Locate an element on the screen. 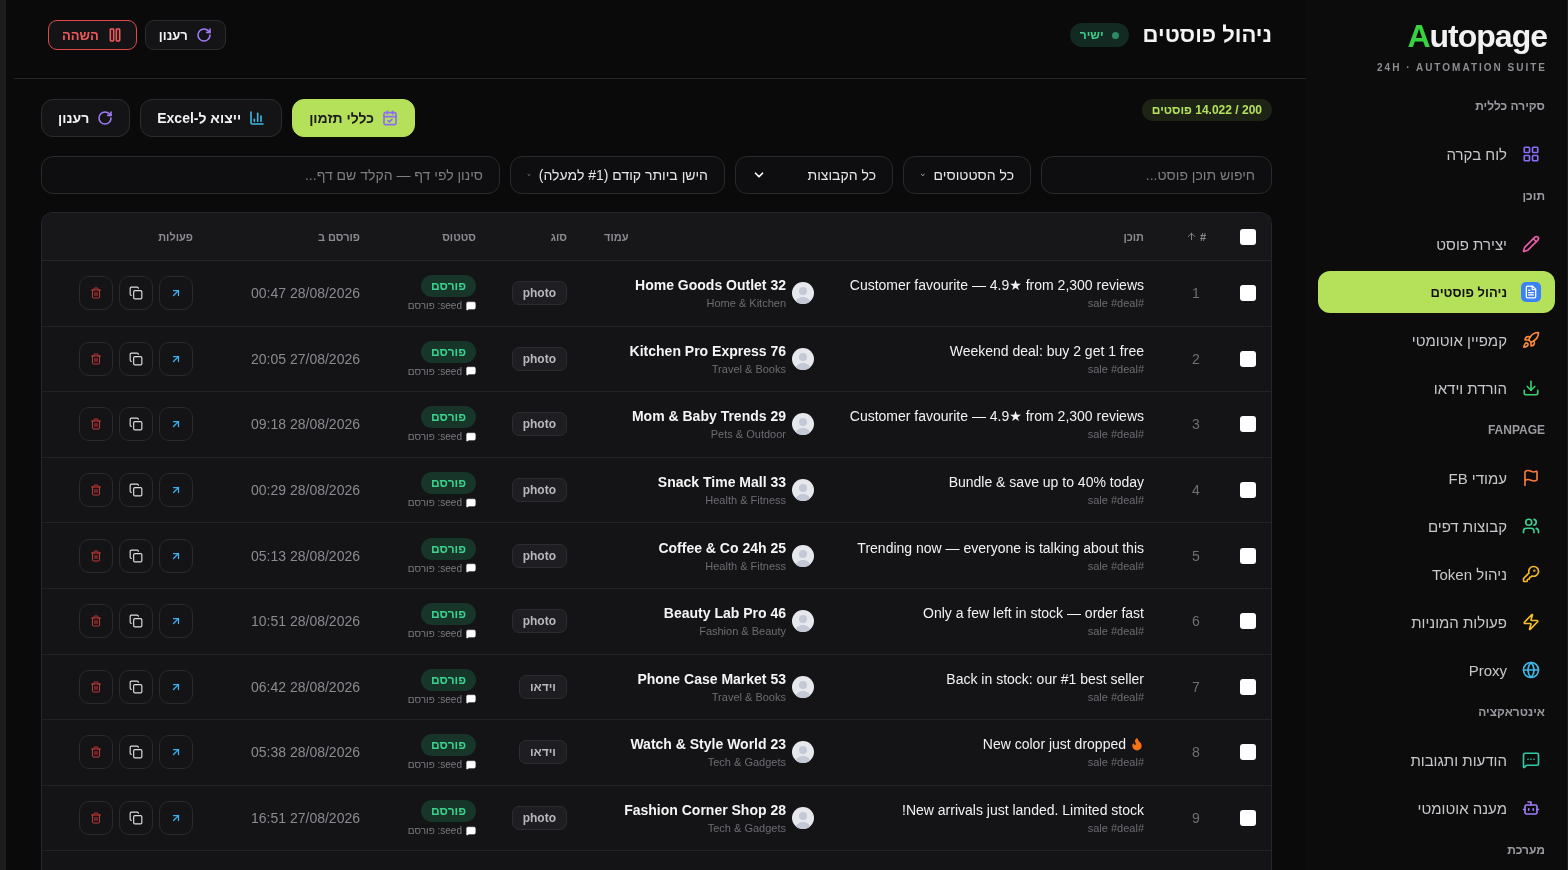  column-header: # is located at coordinates (1196, 236).